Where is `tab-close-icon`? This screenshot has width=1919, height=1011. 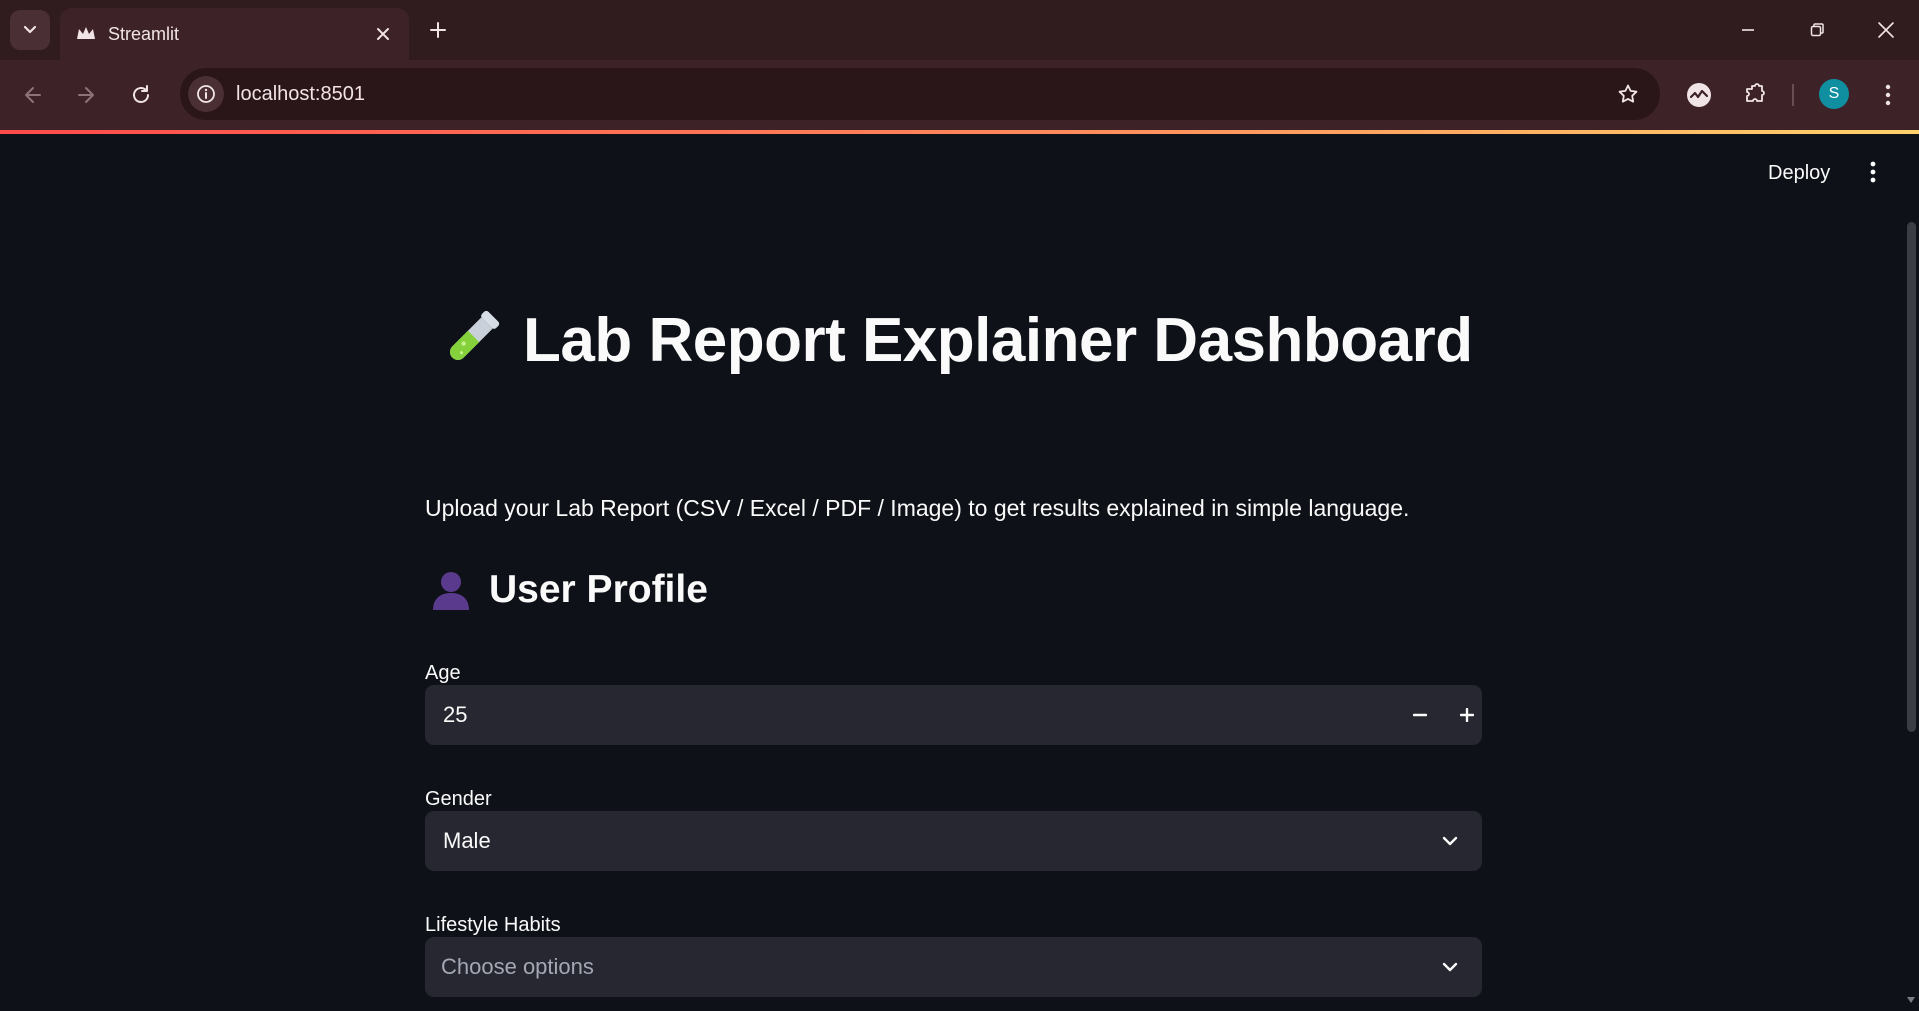
tab-close-icon is located at coordinates (383, 34).